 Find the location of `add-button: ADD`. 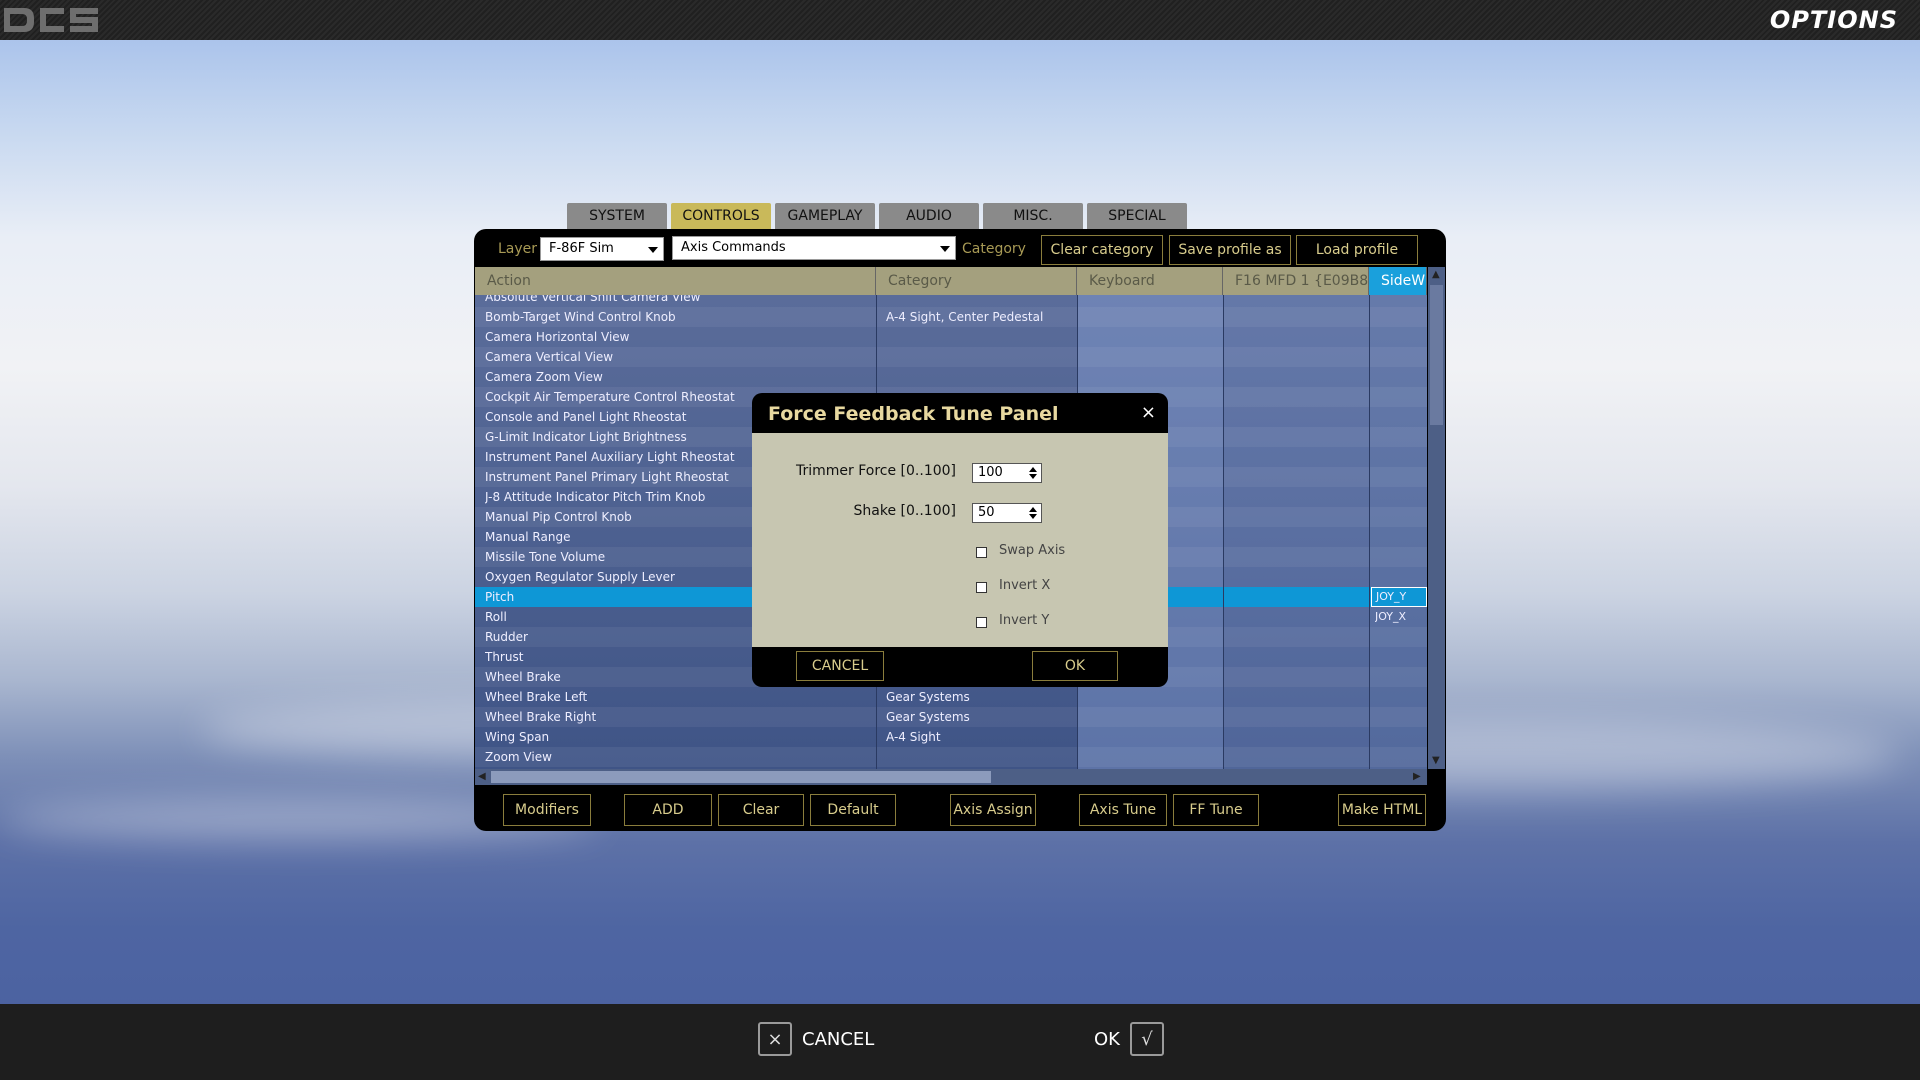

add-button: ADD is located at coordinates (668, 810).